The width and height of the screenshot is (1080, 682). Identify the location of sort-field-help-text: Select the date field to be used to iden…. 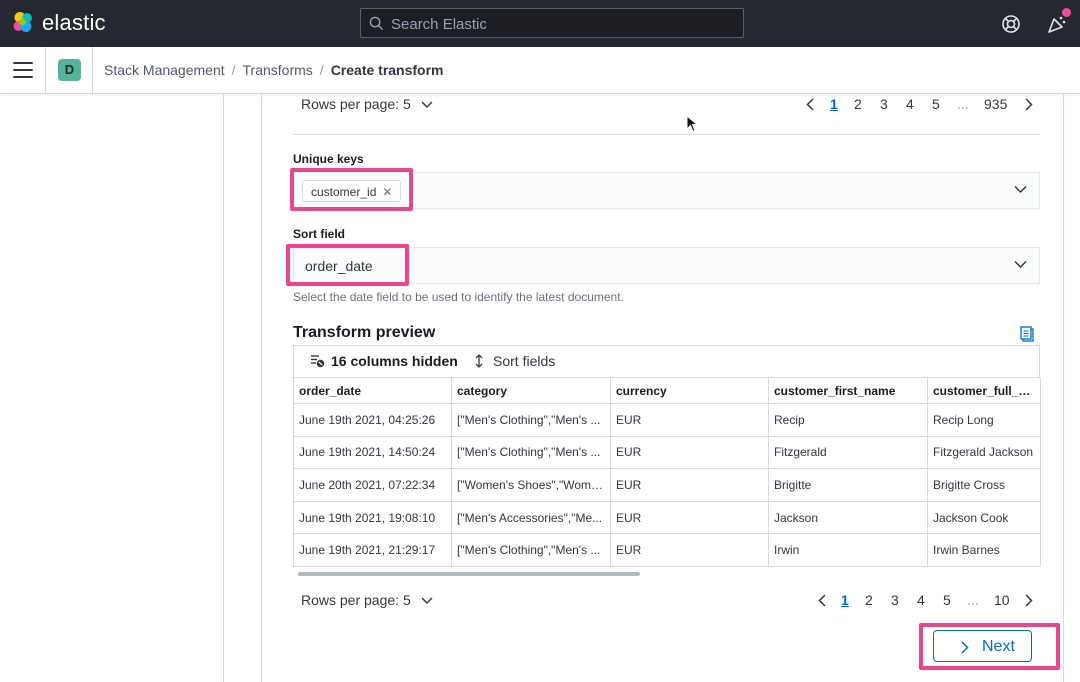
(458, 297).